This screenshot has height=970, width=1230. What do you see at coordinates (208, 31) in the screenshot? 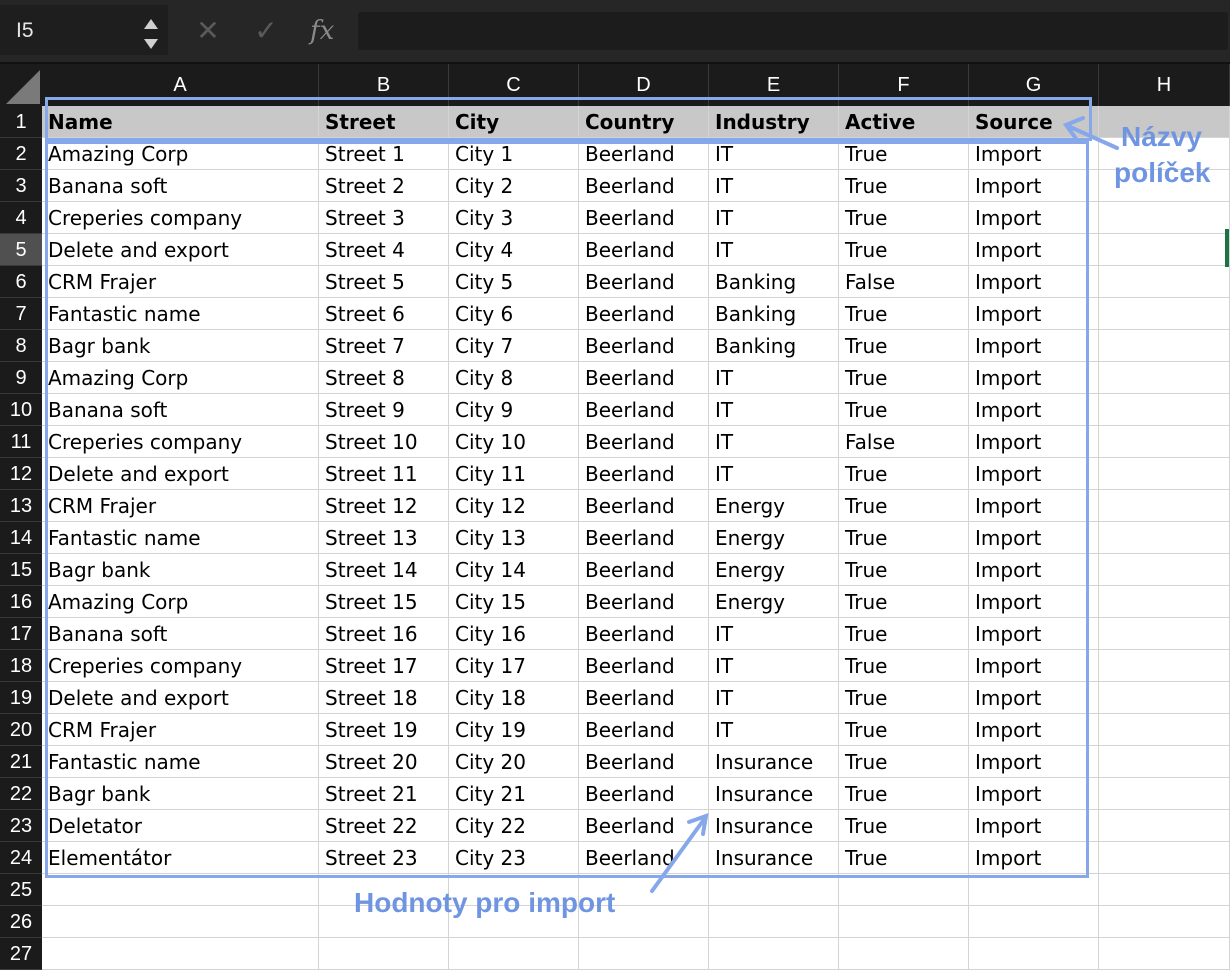
I see `cancel-icon: ✕` at bounding box center [208, 31].